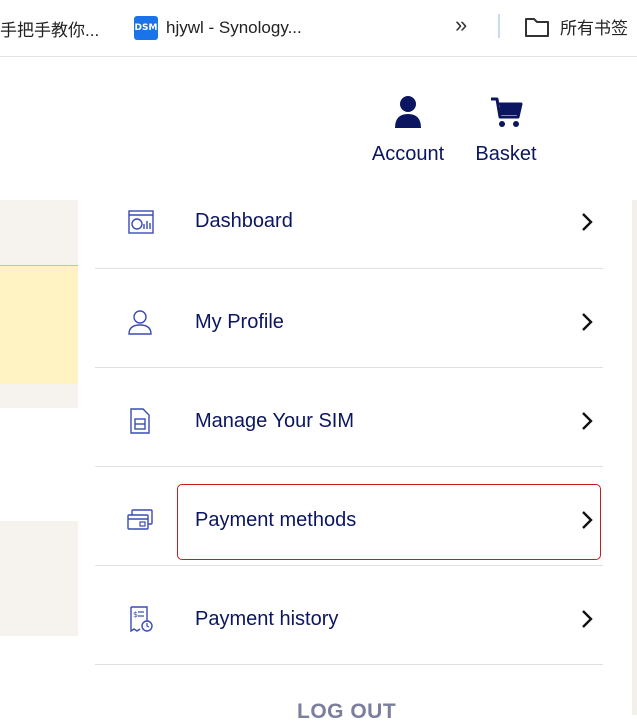 The height and width of the screenshot is (724, 637). I want to click on folder-label: 所有书签, so click(594, 28).